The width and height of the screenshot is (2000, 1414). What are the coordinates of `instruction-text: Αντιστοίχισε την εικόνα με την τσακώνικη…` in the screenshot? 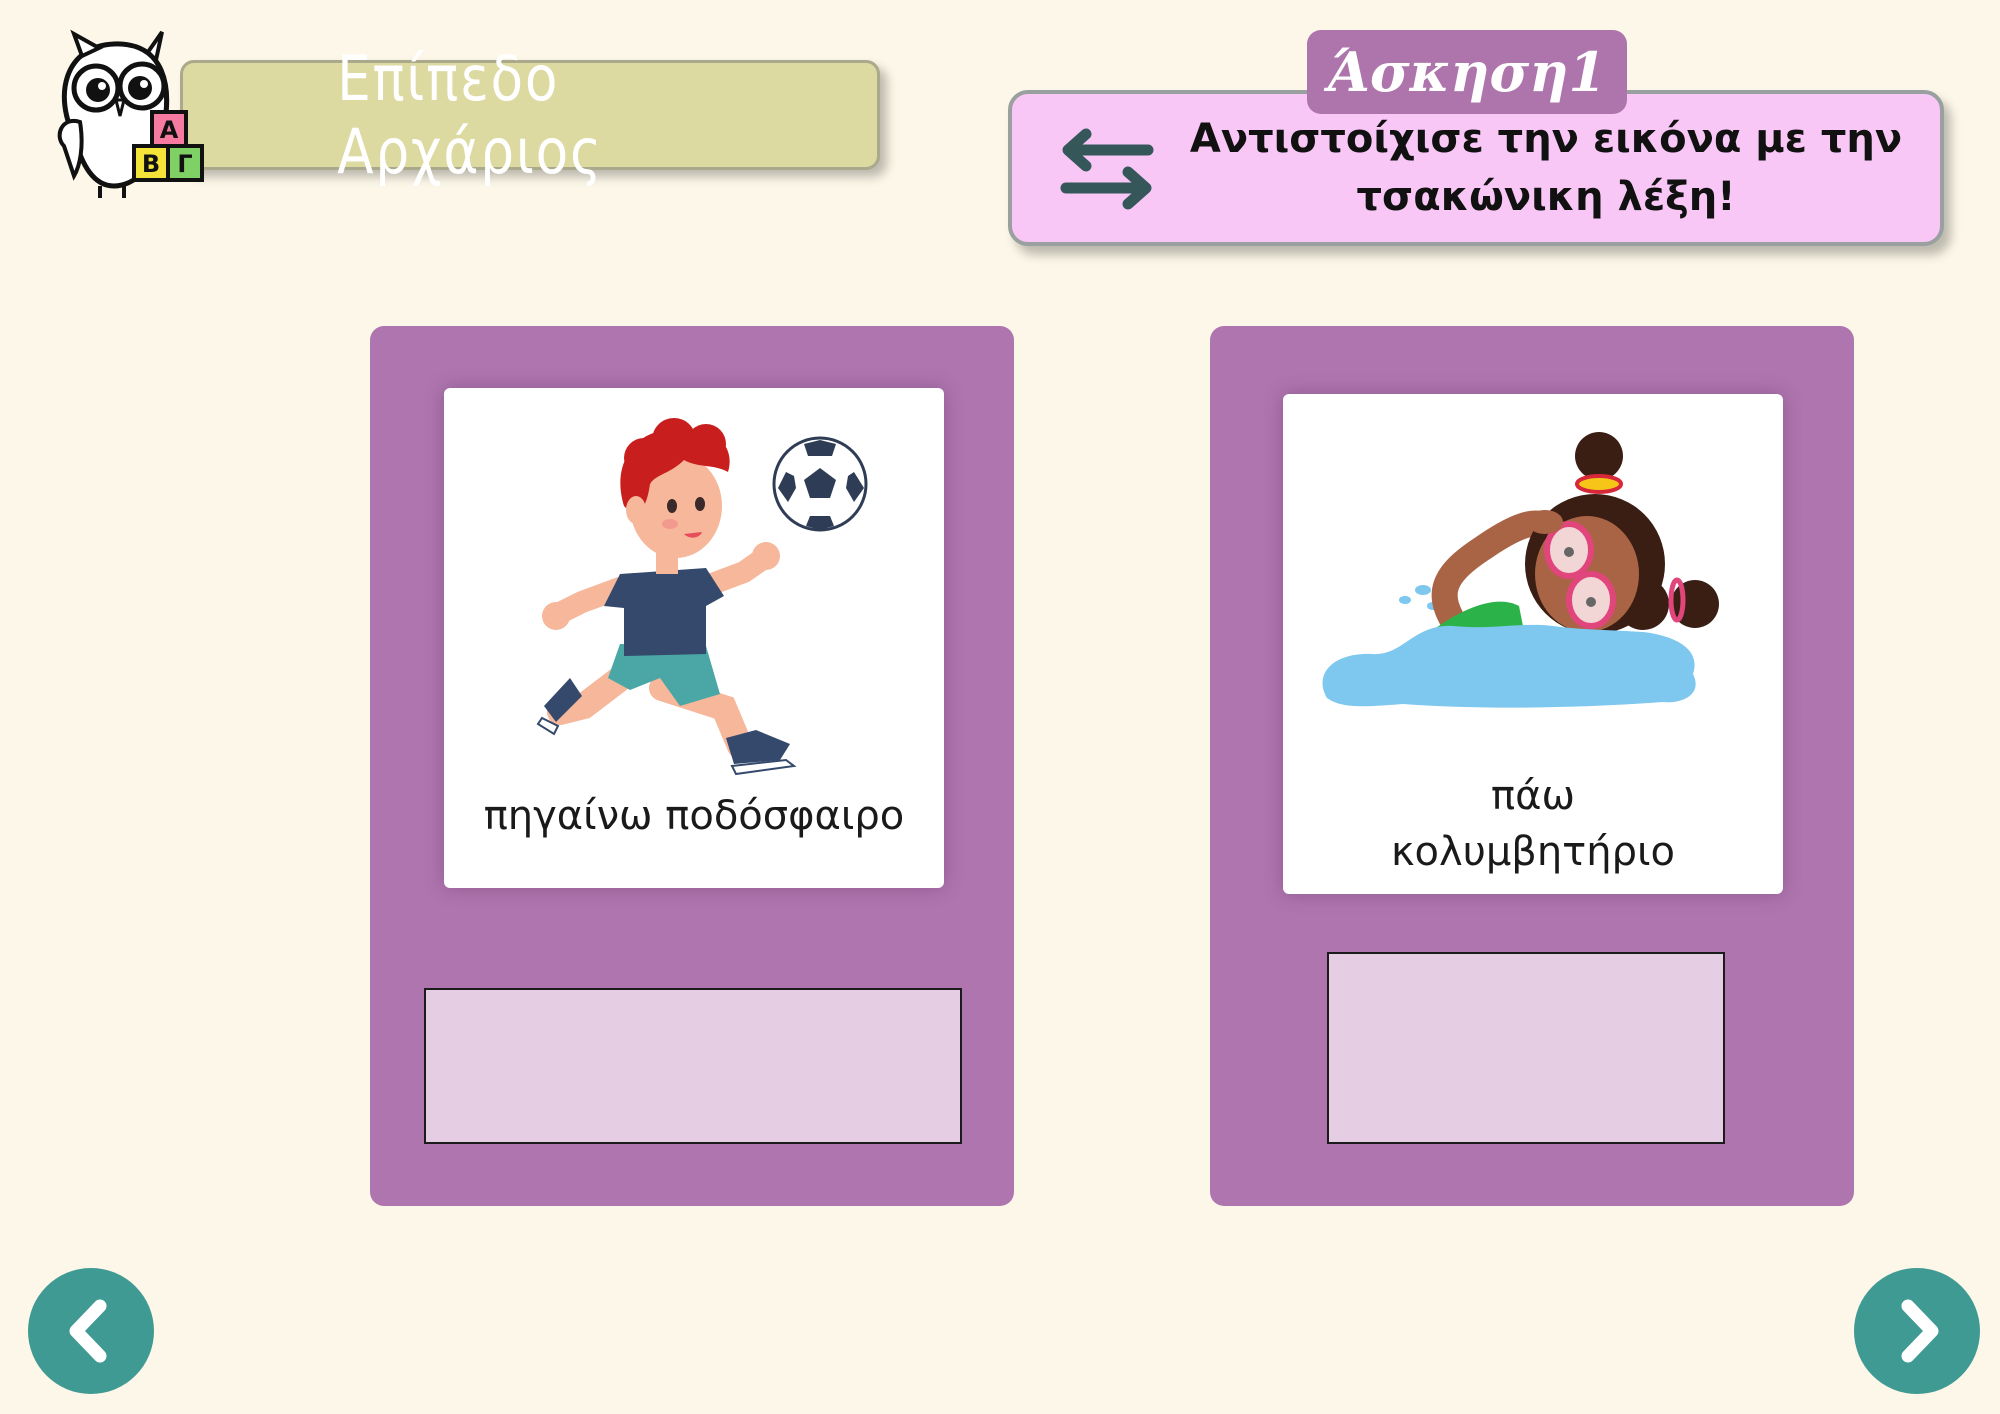 It's located at (1546, 168).